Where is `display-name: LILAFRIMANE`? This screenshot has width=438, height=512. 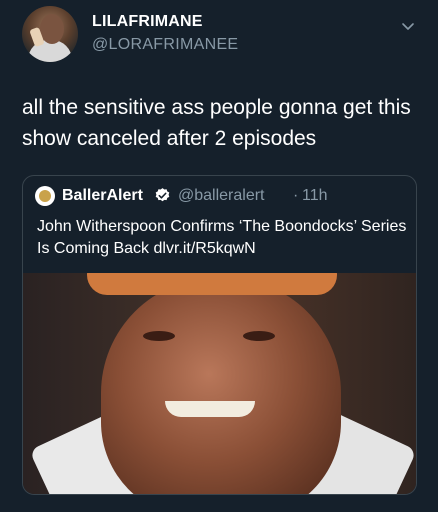
display-name: LILAFRIMANE is located at coordinates (147, 22).